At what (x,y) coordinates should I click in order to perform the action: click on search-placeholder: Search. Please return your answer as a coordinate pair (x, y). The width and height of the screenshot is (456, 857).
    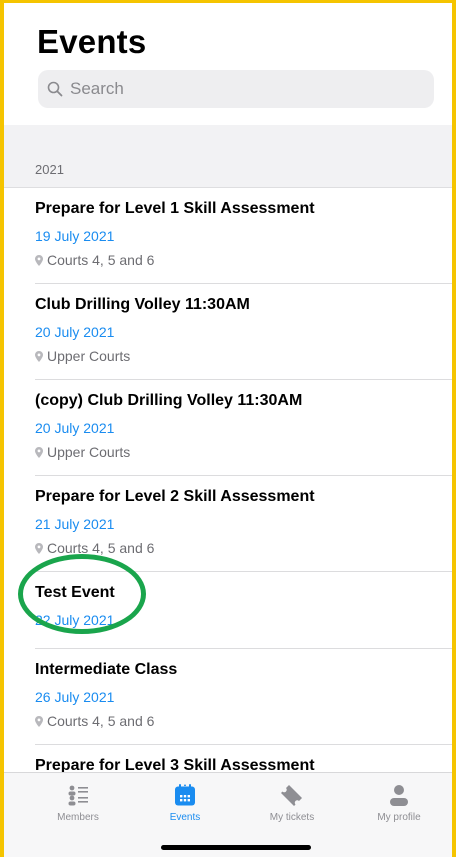
    Looking at the image, I should click on (97, 88).